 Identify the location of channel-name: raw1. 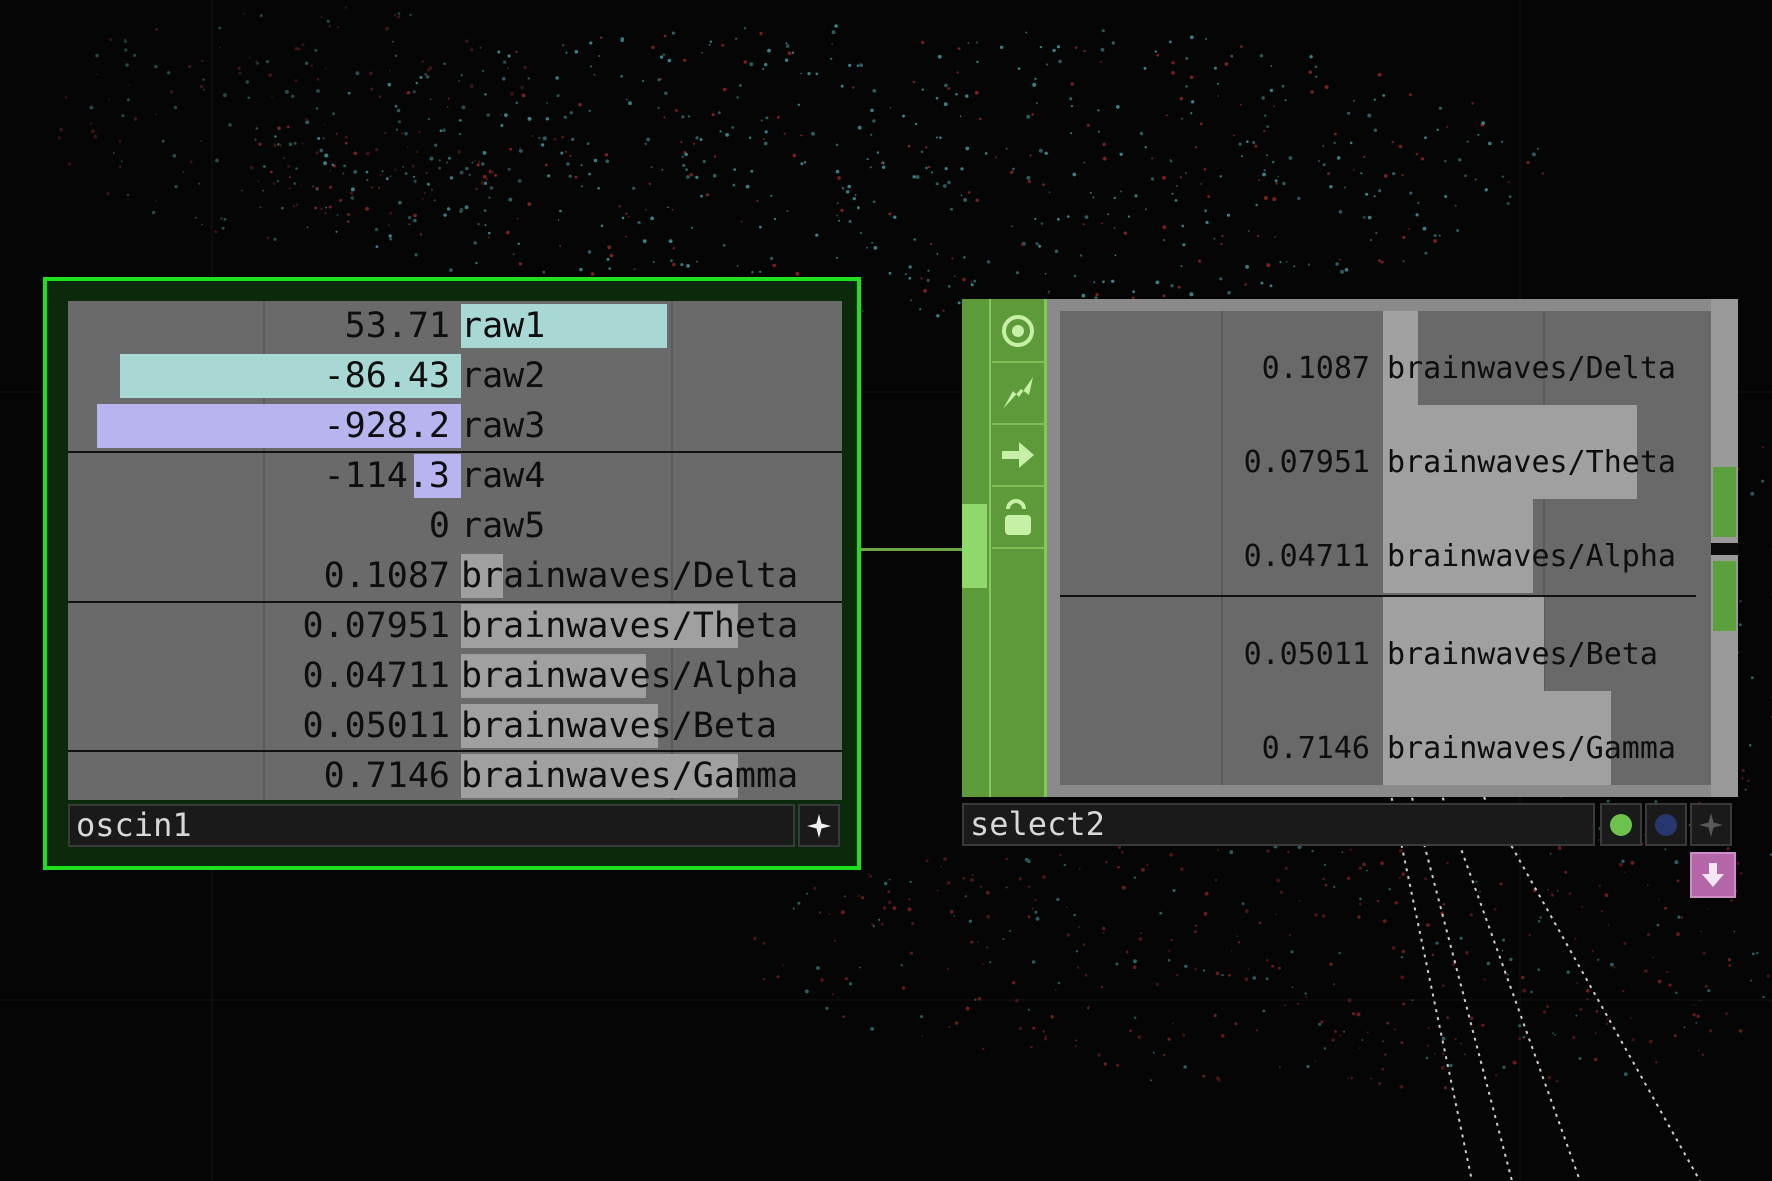
(503, 326).